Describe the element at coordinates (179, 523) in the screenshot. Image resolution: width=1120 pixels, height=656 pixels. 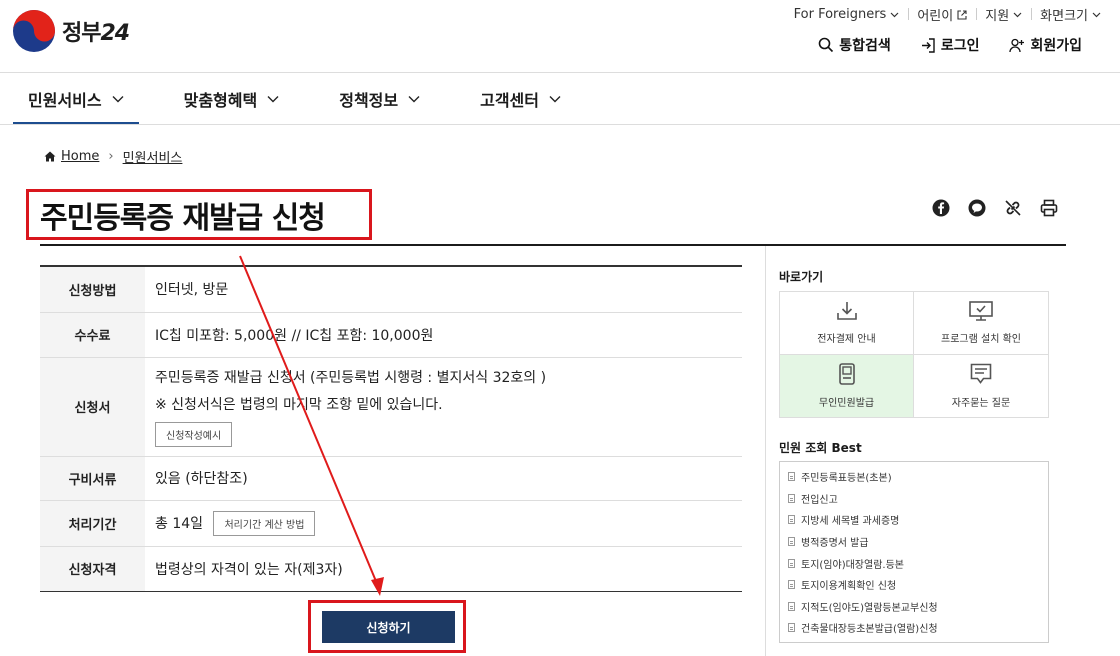
I see `period-value: 총 14일` at that location.